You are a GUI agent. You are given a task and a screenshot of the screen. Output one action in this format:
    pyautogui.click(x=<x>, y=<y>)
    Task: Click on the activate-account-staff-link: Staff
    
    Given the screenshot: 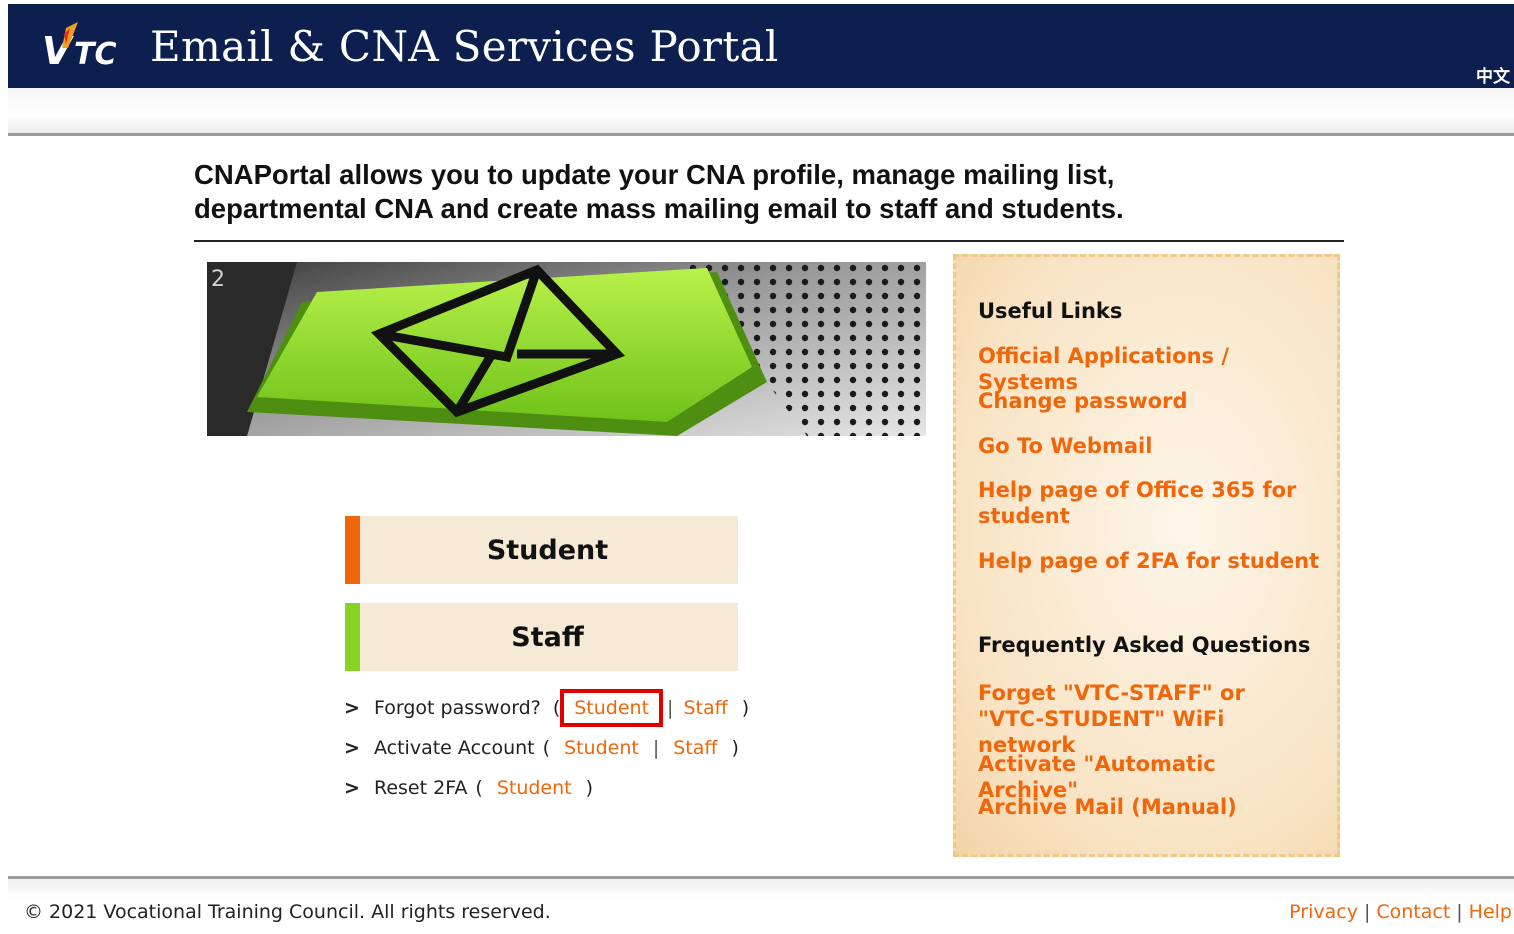 What is the action you would take?
    pyautogui.click(x=695, y=748)
    